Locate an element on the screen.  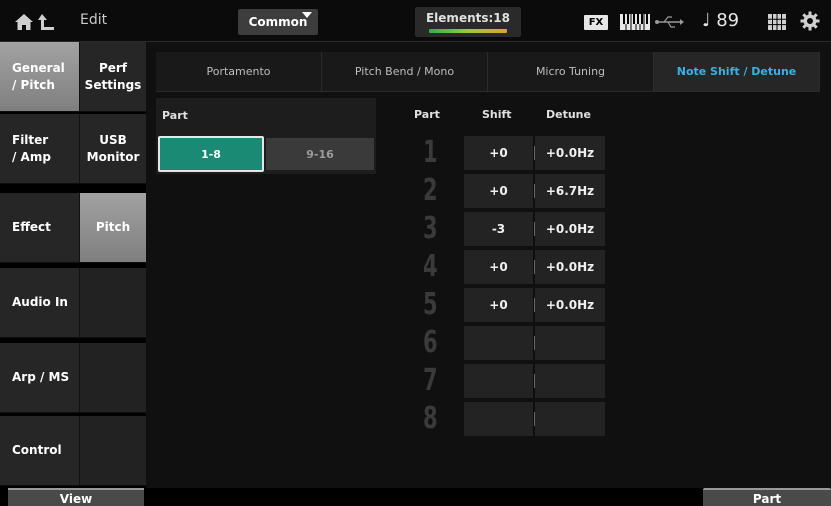
category-label: Control is located at coordinates (37, 450).